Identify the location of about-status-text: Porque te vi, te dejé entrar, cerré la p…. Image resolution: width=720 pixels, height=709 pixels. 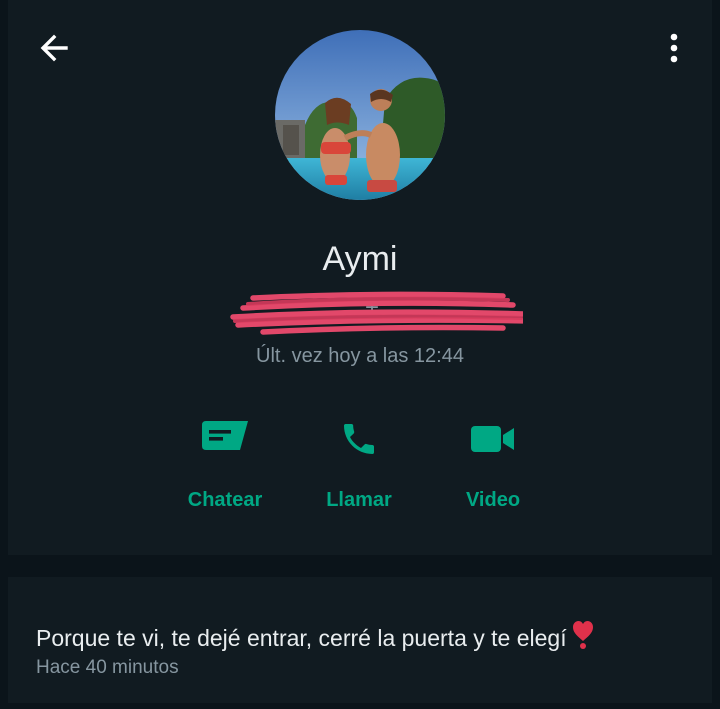
(301, 638).